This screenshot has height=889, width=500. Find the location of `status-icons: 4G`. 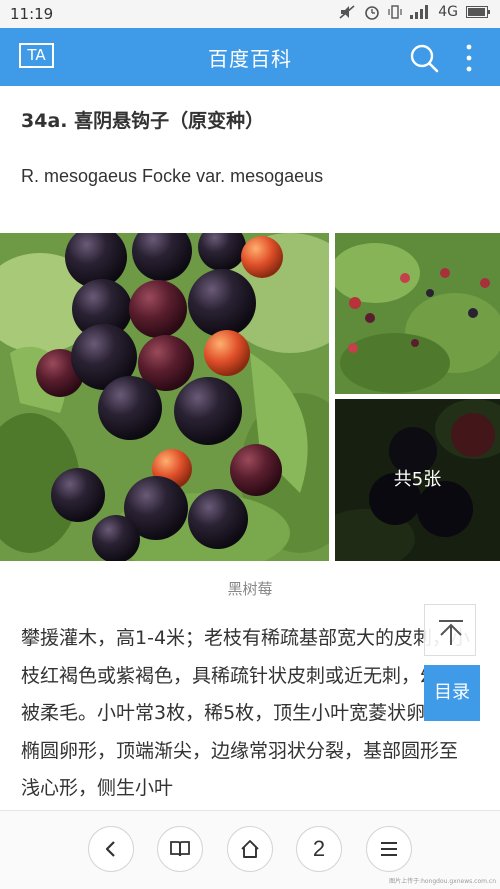

status-icons: 4G is located at coordinates (414, 12).